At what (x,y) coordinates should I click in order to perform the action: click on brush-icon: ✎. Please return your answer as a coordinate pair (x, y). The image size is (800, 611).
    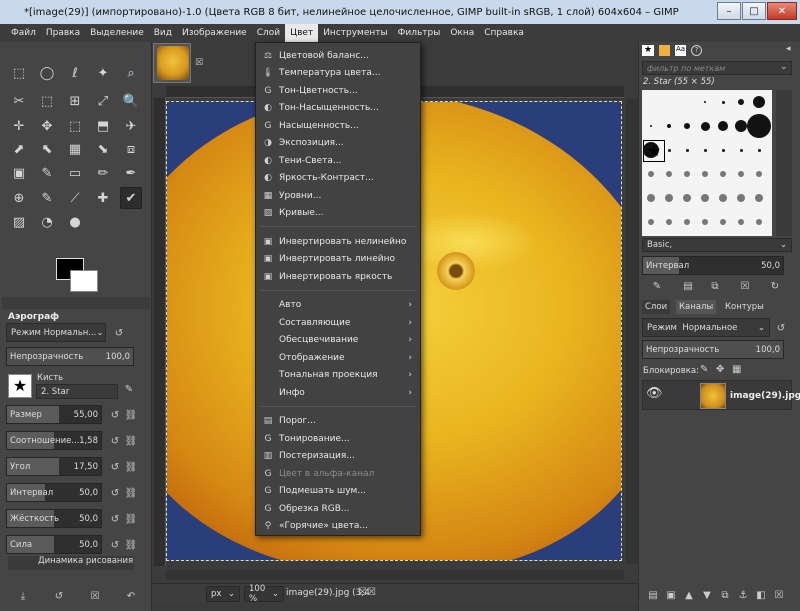
    Looking at the image, I should click on (47, 198).